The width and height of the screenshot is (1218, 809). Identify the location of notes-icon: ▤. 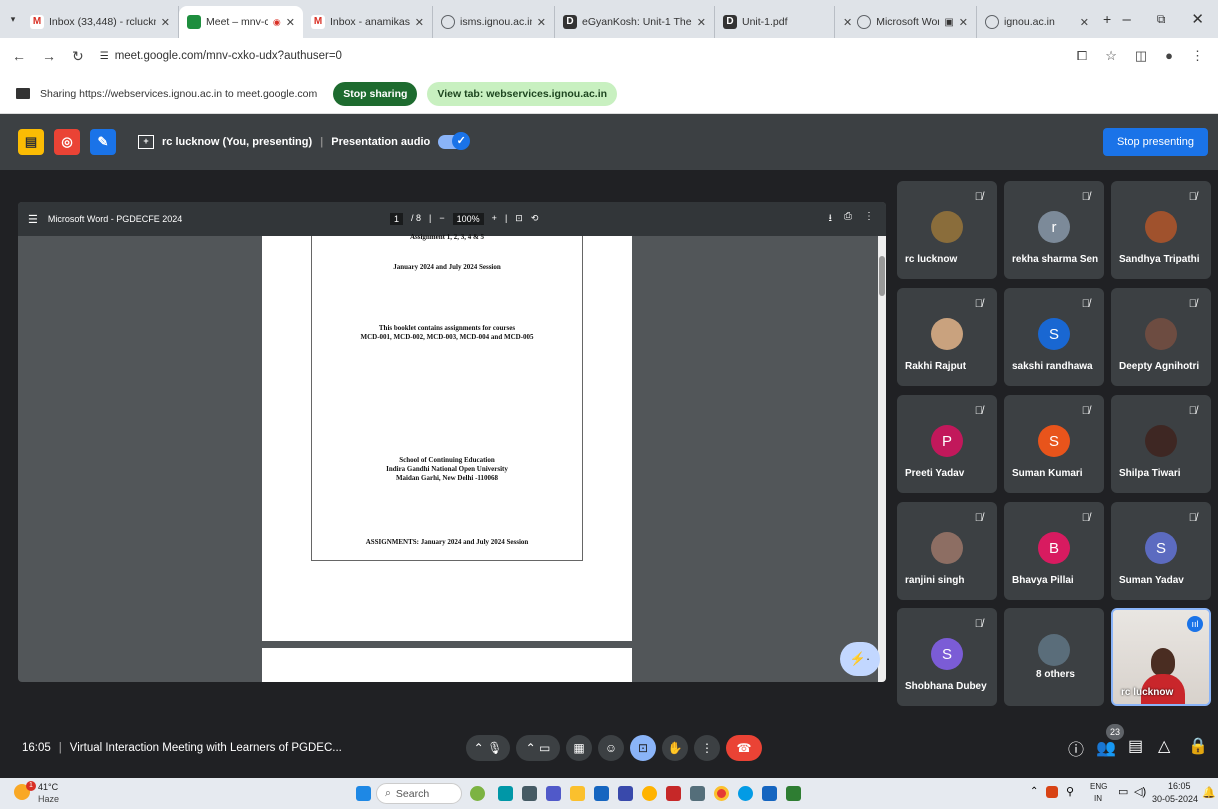
(31, 142).